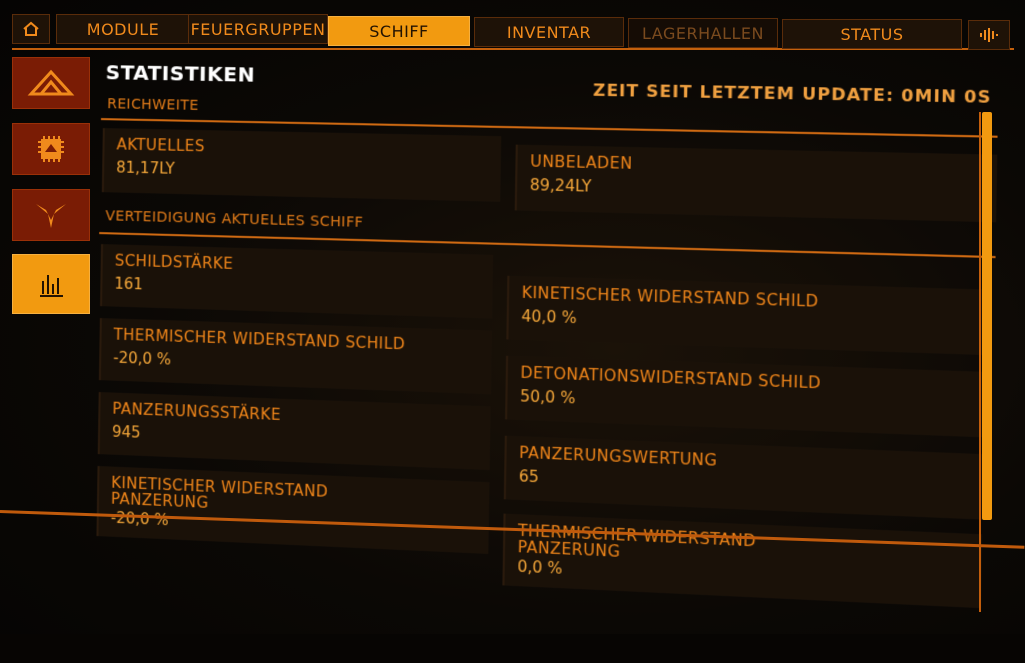 This screenshot has width=1025, height=663. What do you see at coordinates (743, 477) in the screenshot?
I see `stat-armour-rating: PANZERUNGSWERTUNG 65` at bounding box center [743, 477].